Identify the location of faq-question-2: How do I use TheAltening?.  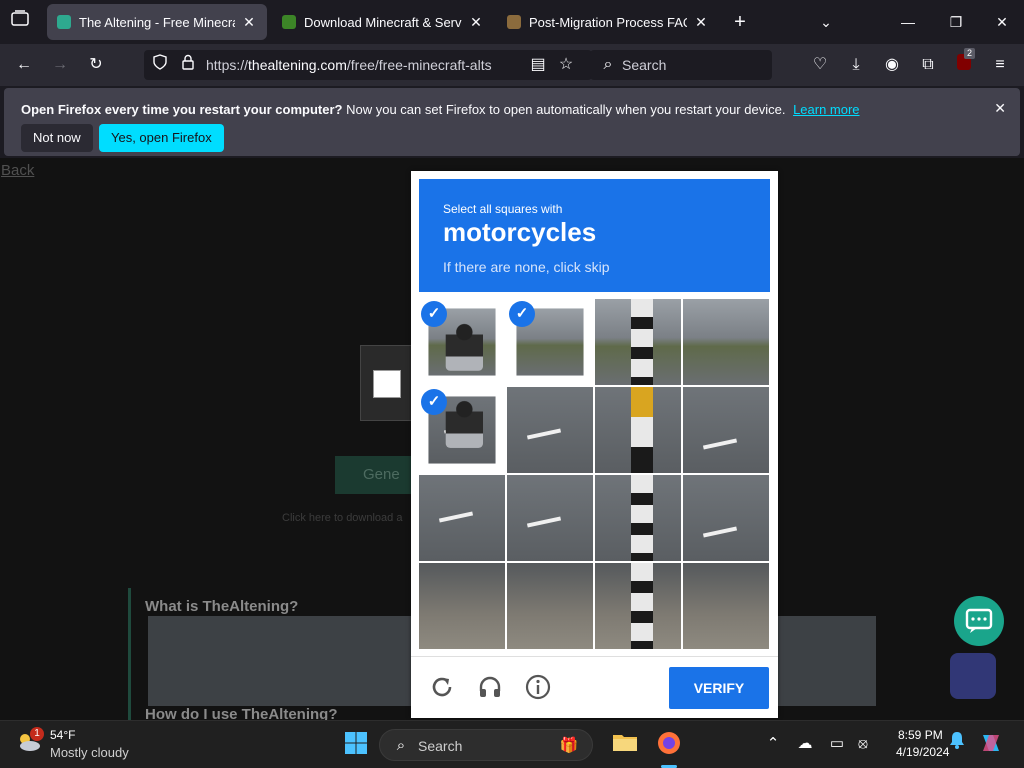
(241, 713).